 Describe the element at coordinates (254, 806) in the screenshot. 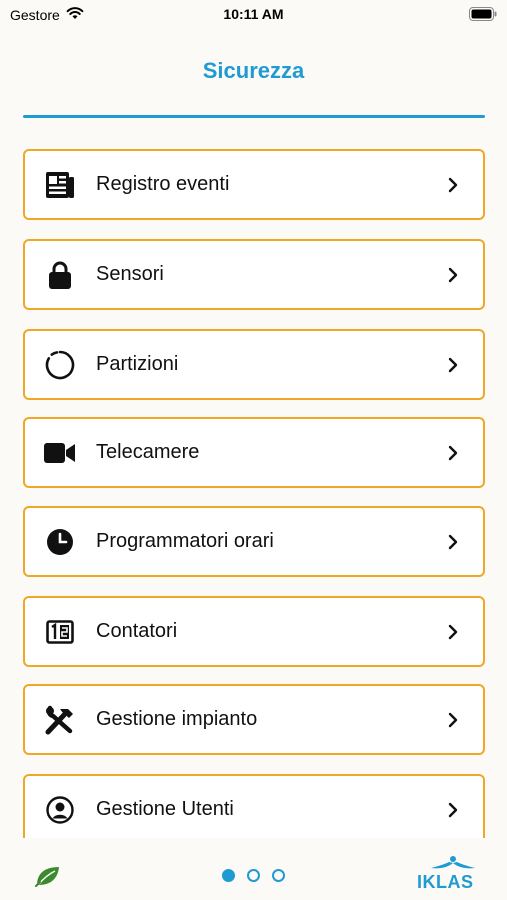

I see `menu-item-gestione-utenti: Gestione Utenti` at that location.